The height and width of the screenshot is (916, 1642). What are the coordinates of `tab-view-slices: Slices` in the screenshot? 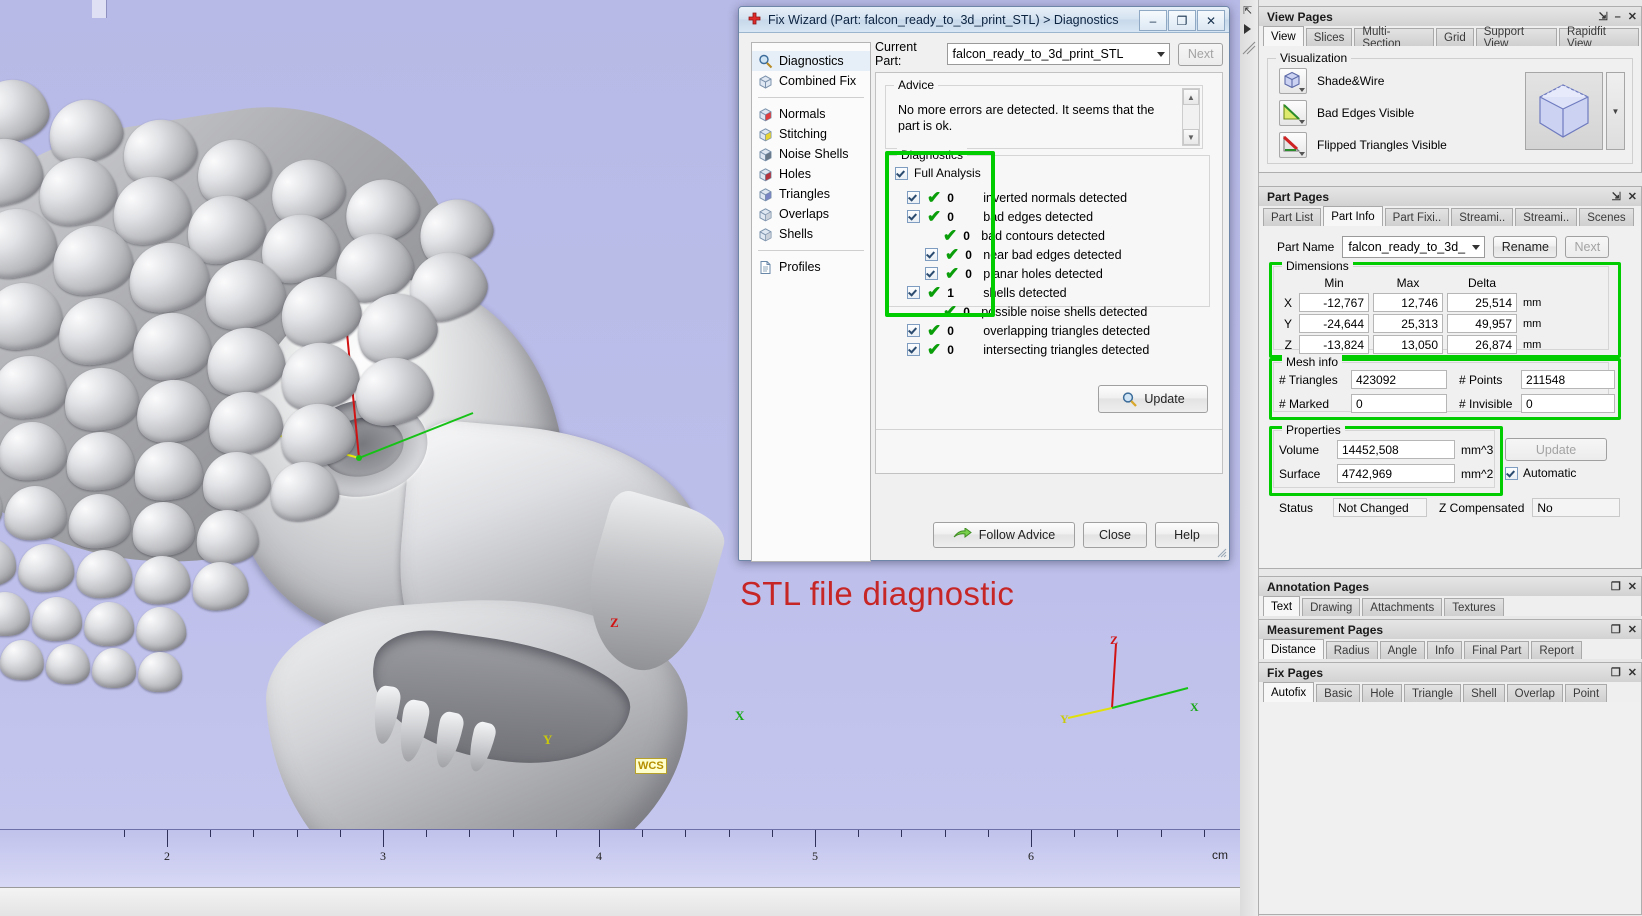 It's located at (1329, 37).